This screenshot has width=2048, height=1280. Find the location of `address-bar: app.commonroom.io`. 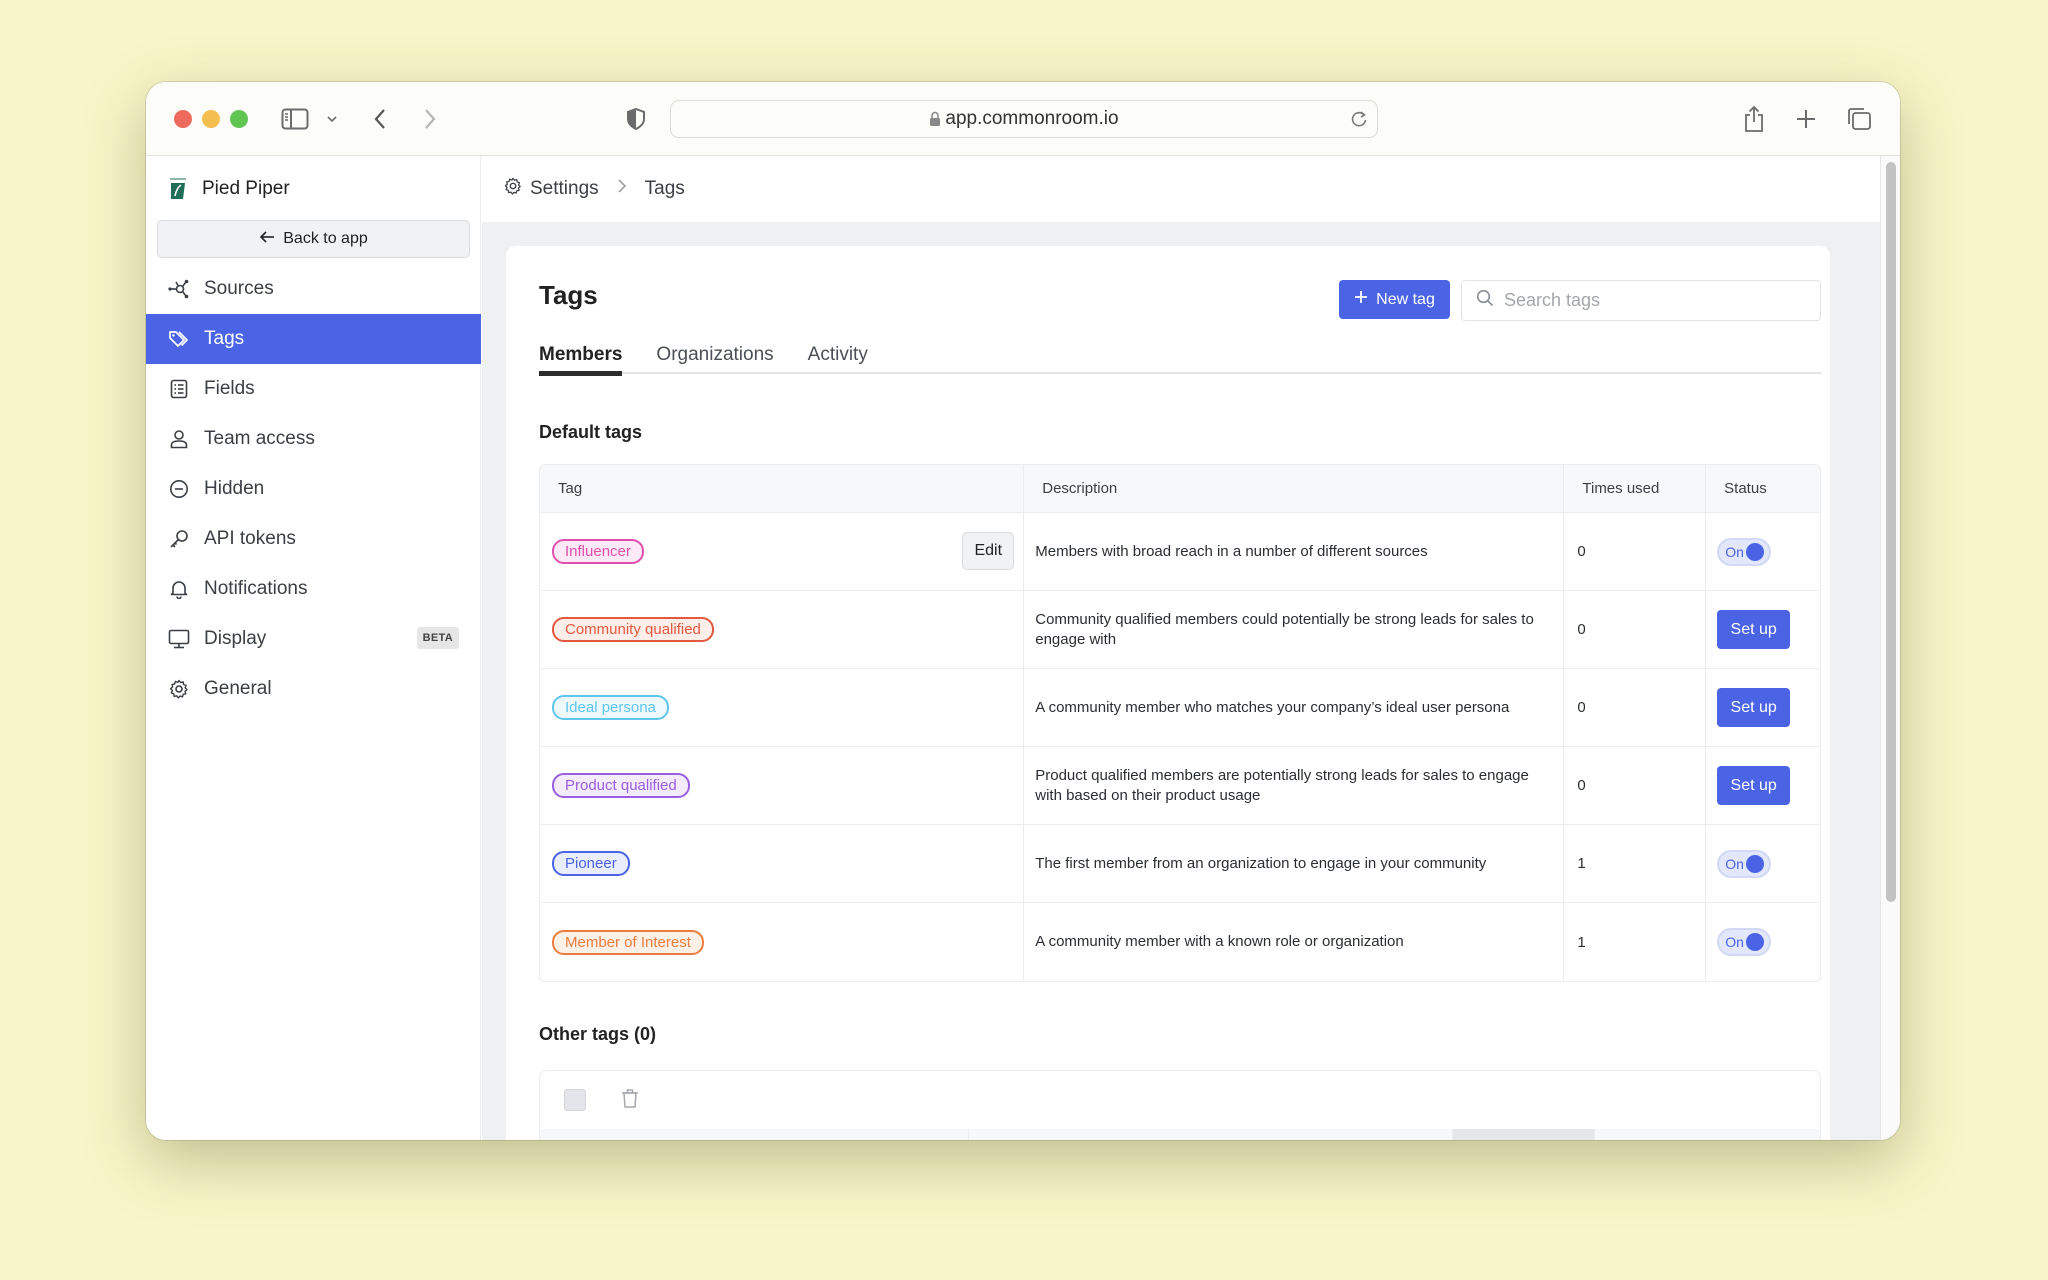

address-bar: app.commonroom.io is located at coordinates (1024, 119).